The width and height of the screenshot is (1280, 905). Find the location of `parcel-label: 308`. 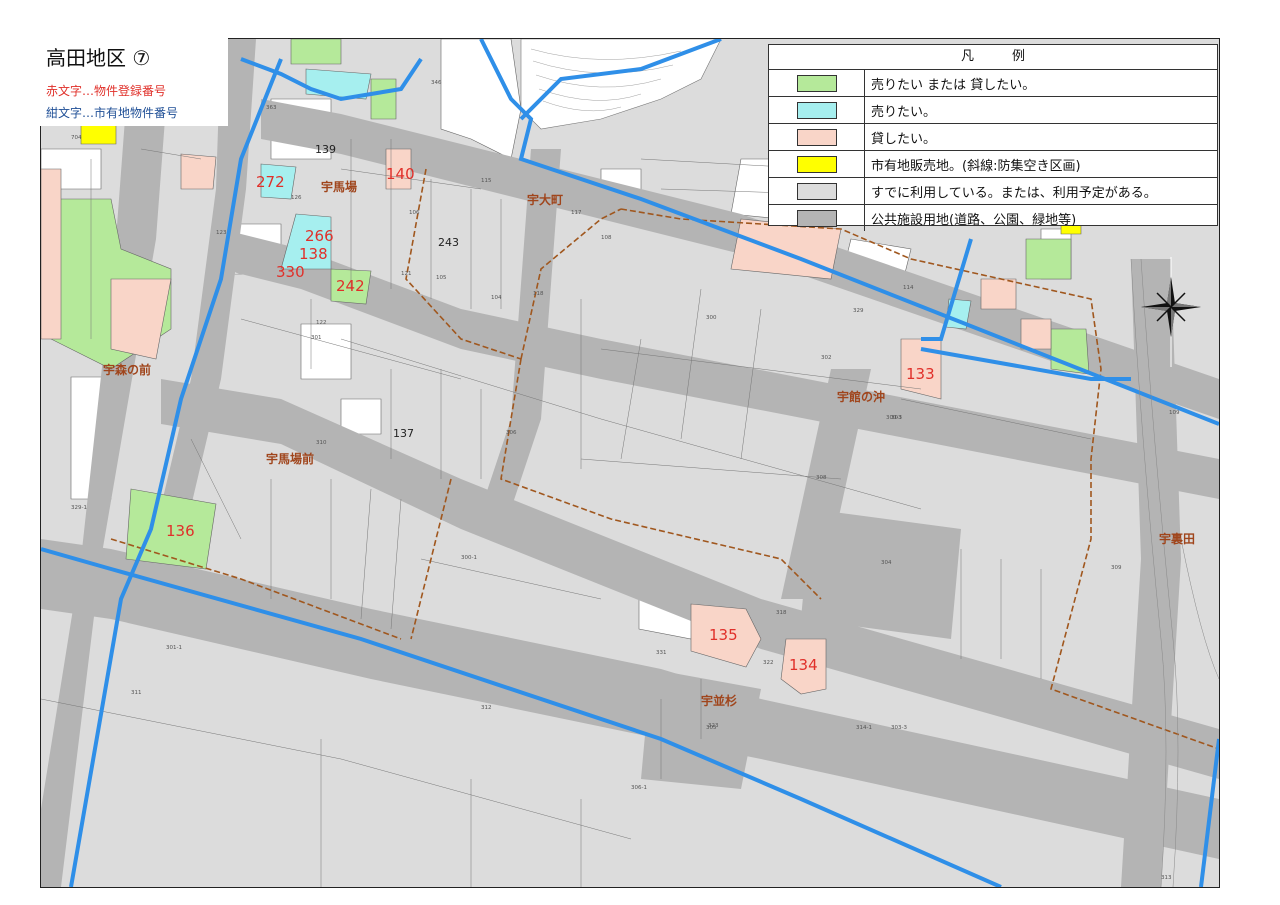

parcel-label: 308 is located at coordinates (821, 478).